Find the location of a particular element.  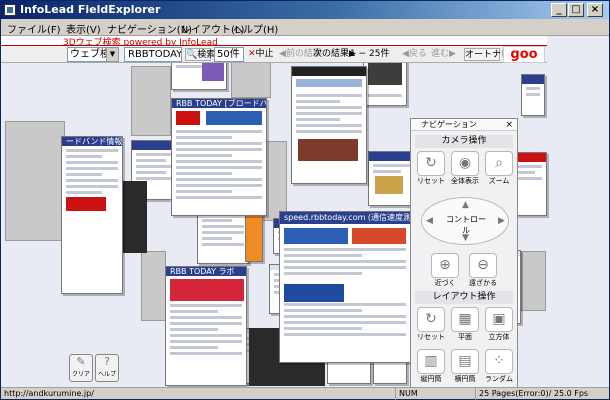

menu-view: 表示(V) is located at coordinates (83, 28).